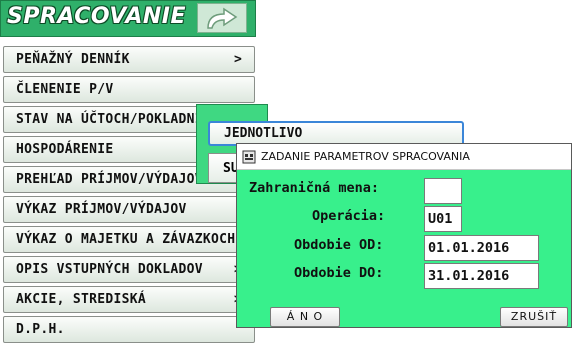  What do you see at coordinates (339, 245) in the screenshot?
I see `period-from-label: Obdobie OD:` at bounding box center [339, 245].